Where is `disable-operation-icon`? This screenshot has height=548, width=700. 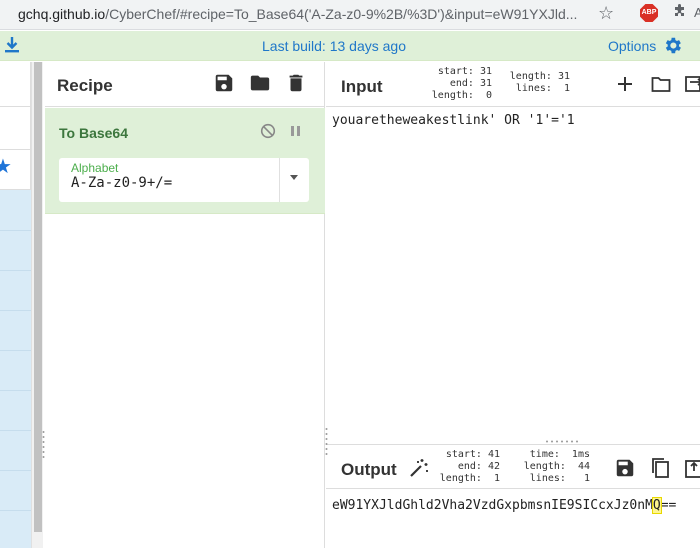
disable-operation-icon is located at coordinates (268, 131).